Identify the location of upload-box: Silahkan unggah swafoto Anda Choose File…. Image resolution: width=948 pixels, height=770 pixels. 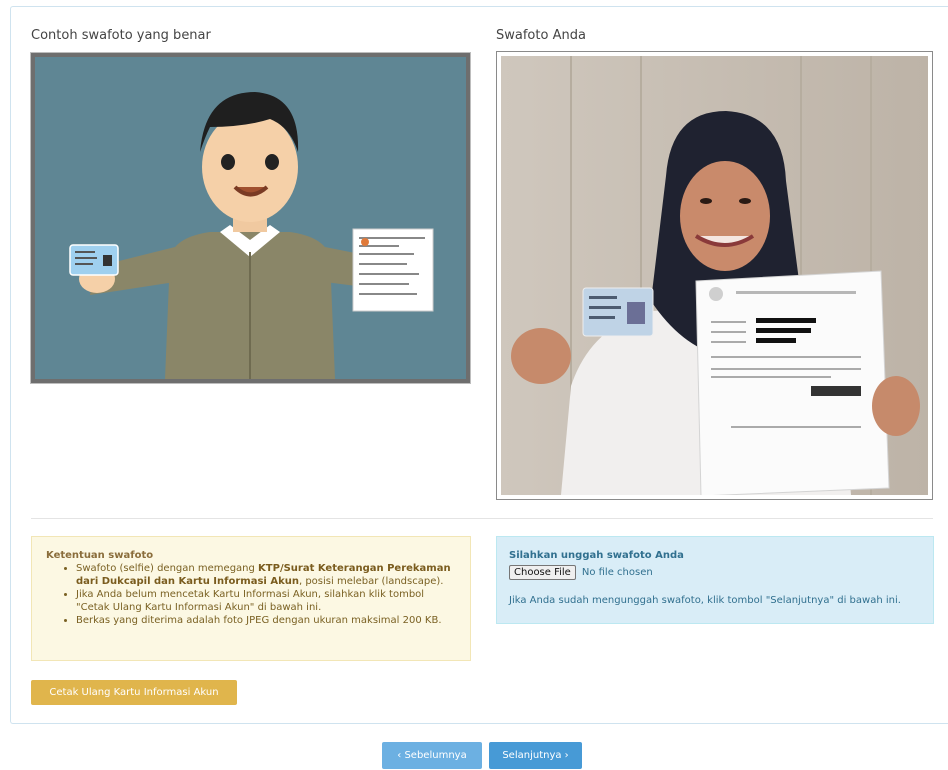
(715, 580).